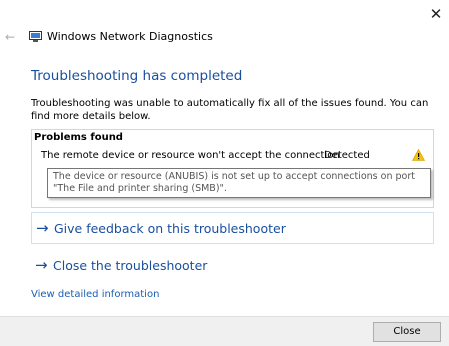  Describe the element at coordinates (232, 265) in the screenshot. I see `close-troubleshooter-link: → Close the troubleshooter` at that location.